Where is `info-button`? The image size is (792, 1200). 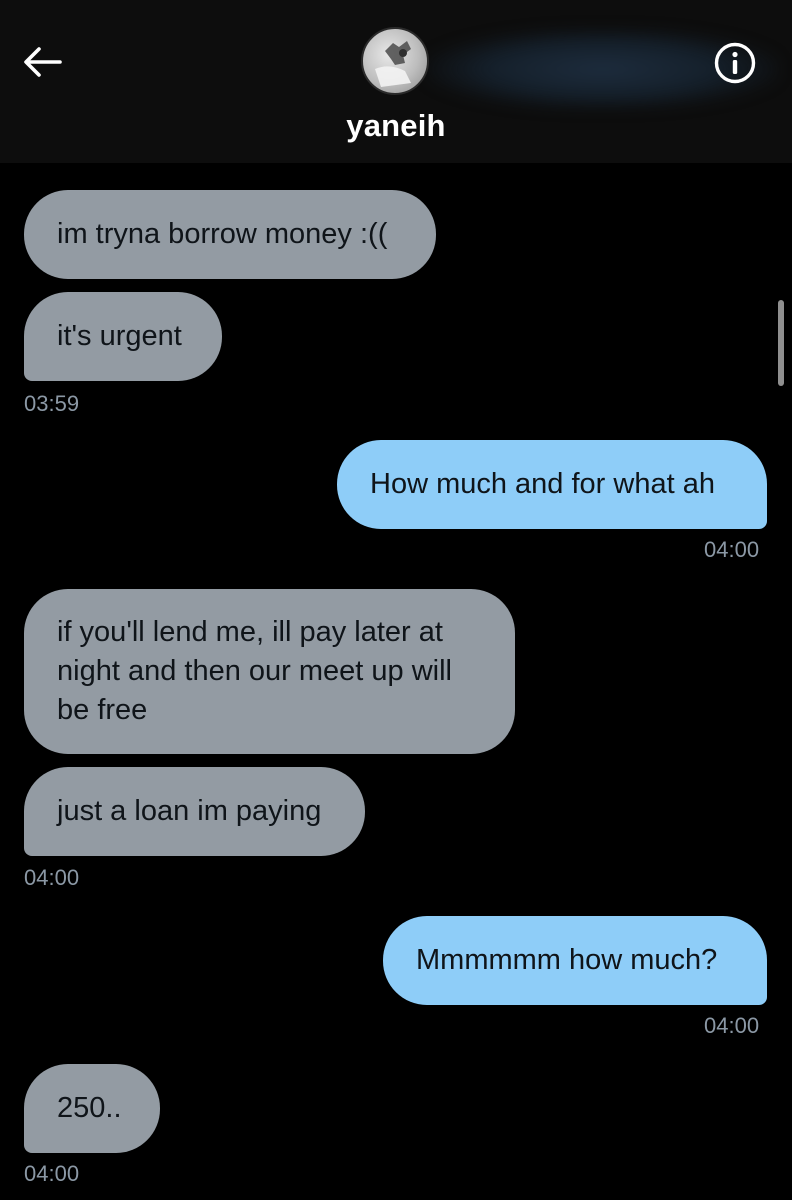
info-button is located at coordinates (735, 63).